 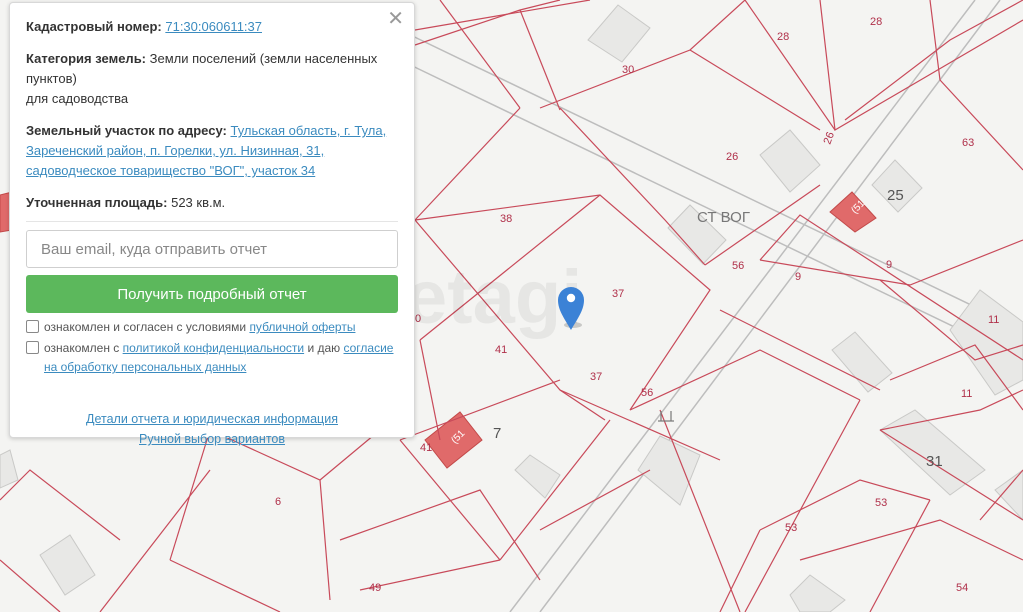 I want to click on house-number: 7, so click(x=497, y=433).